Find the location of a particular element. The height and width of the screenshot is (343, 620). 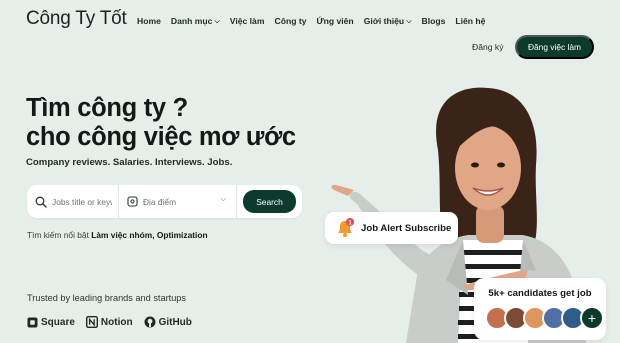

job-alert-label: Job Alert Subscribe is located at coordinates (406, 228).